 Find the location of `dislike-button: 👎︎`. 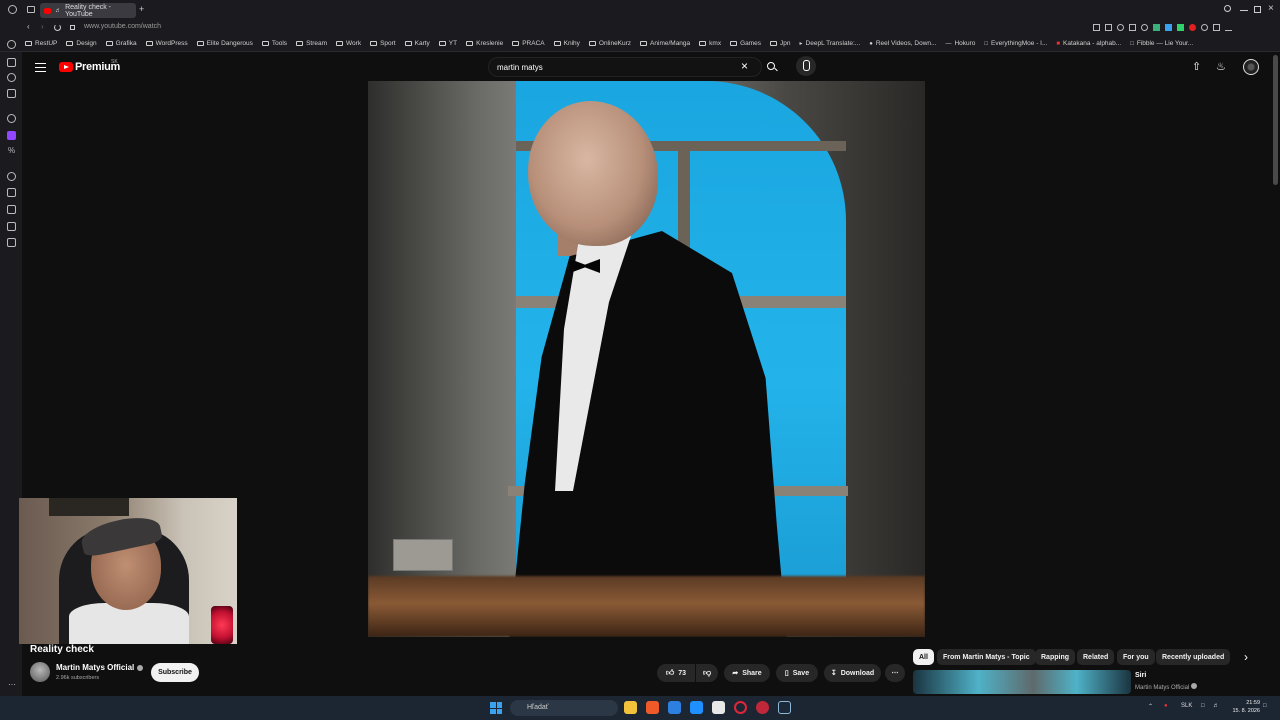

dislike-button: 👎︎ is located at coordinates (707, 673).